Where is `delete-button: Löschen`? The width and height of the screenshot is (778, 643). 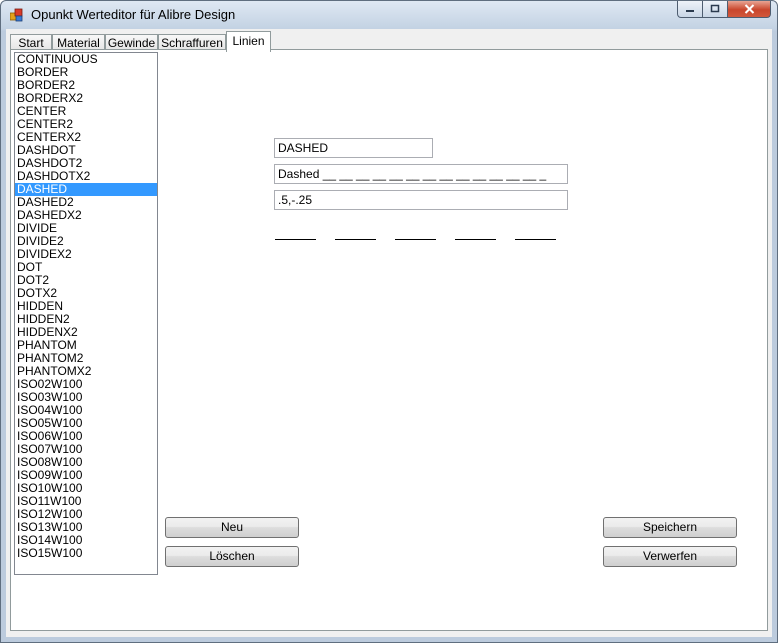 delete-button: Löschen is located at coordinates (232, 556).